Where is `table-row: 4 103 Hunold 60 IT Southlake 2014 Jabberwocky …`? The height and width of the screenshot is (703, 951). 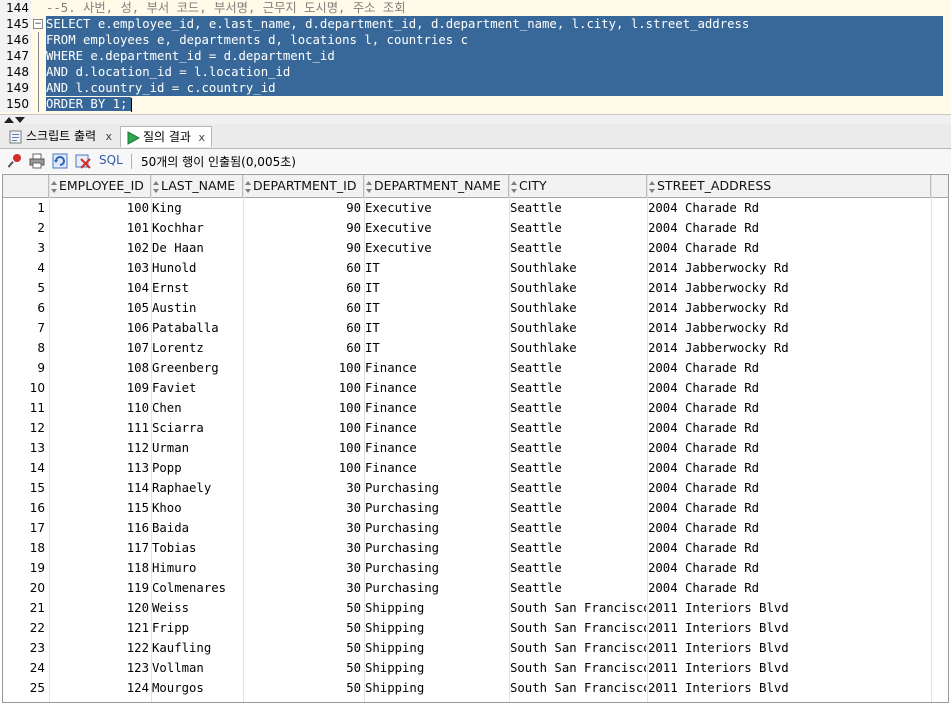 table-row: 4 103 Hunold 60 IT Southlake 2014 Jabberwocky … is located at coordinates (475, 268).